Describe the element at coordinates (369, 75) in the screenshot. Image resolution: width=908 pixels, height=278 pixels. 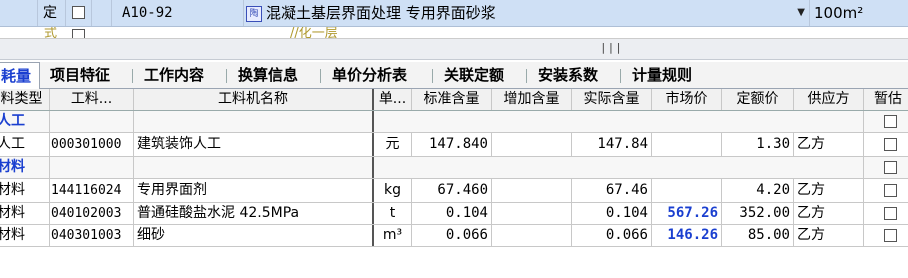
I see `tab-unit-price-analysis: 单价分析表` at that location.